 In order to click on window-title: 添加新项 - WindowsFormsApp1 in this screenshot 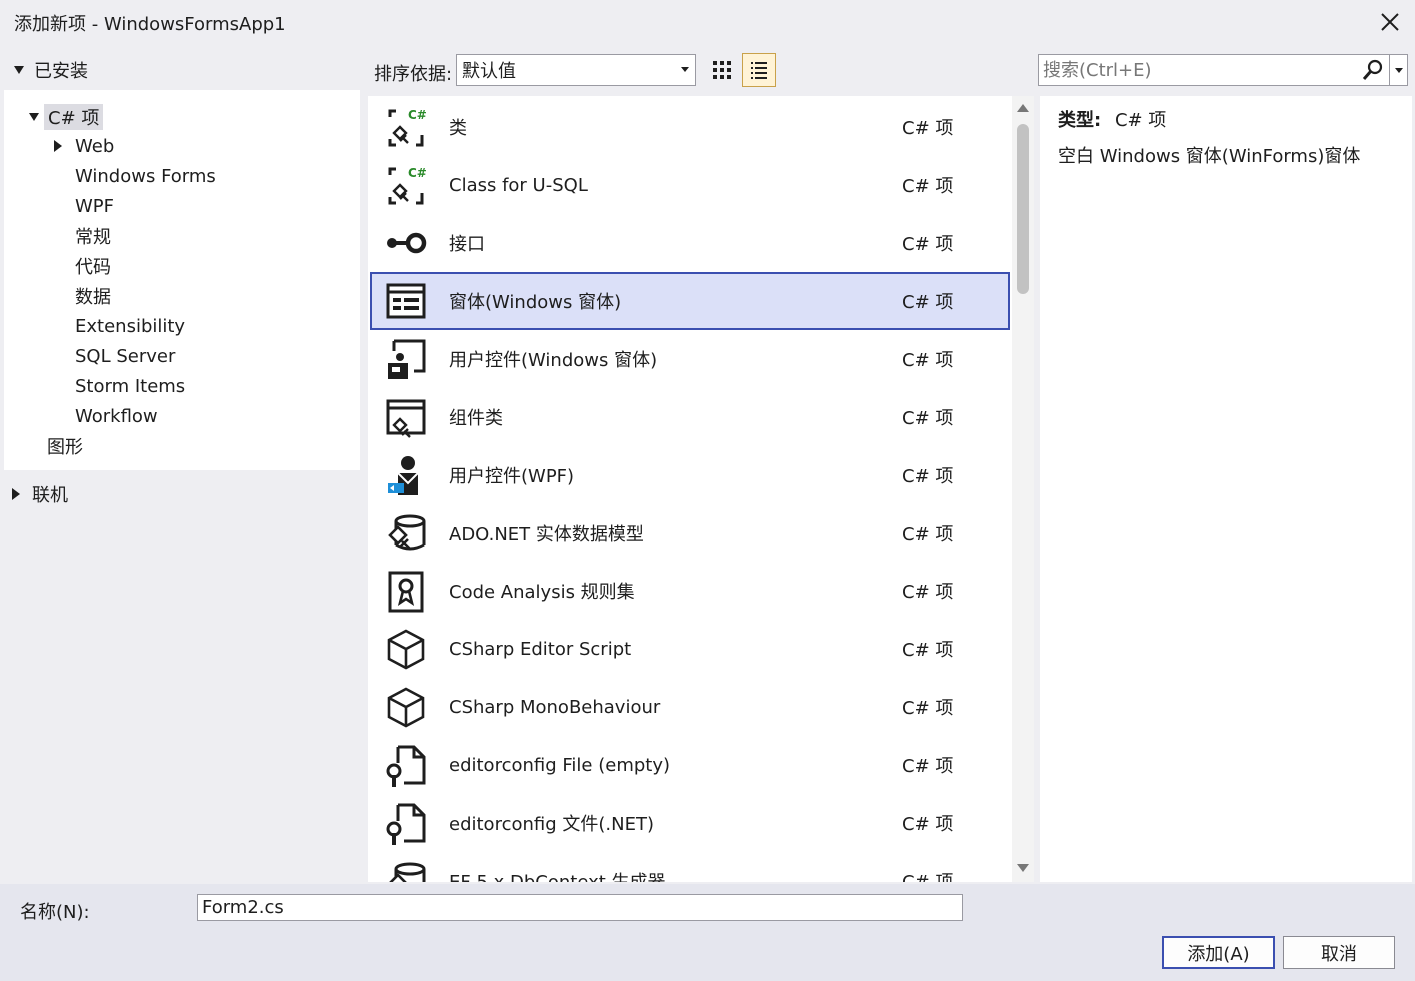, I will do `click(150, 24)`.